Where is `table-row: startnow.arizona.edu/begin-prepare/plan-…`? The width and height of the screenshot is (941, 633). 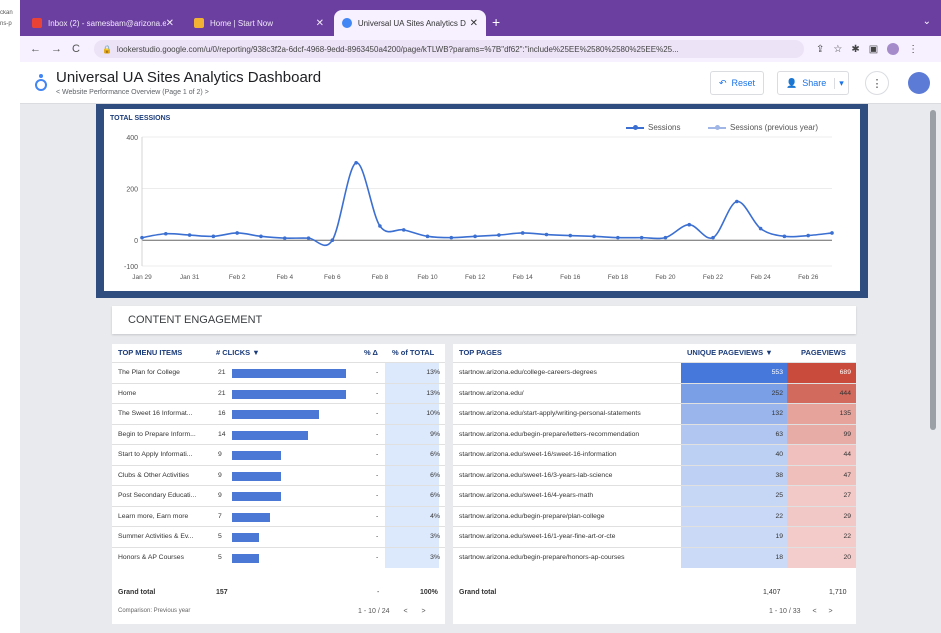
table-row: startnow.arizona.edu/begin-prepare/plan-… is located at coordinates (654, 516).